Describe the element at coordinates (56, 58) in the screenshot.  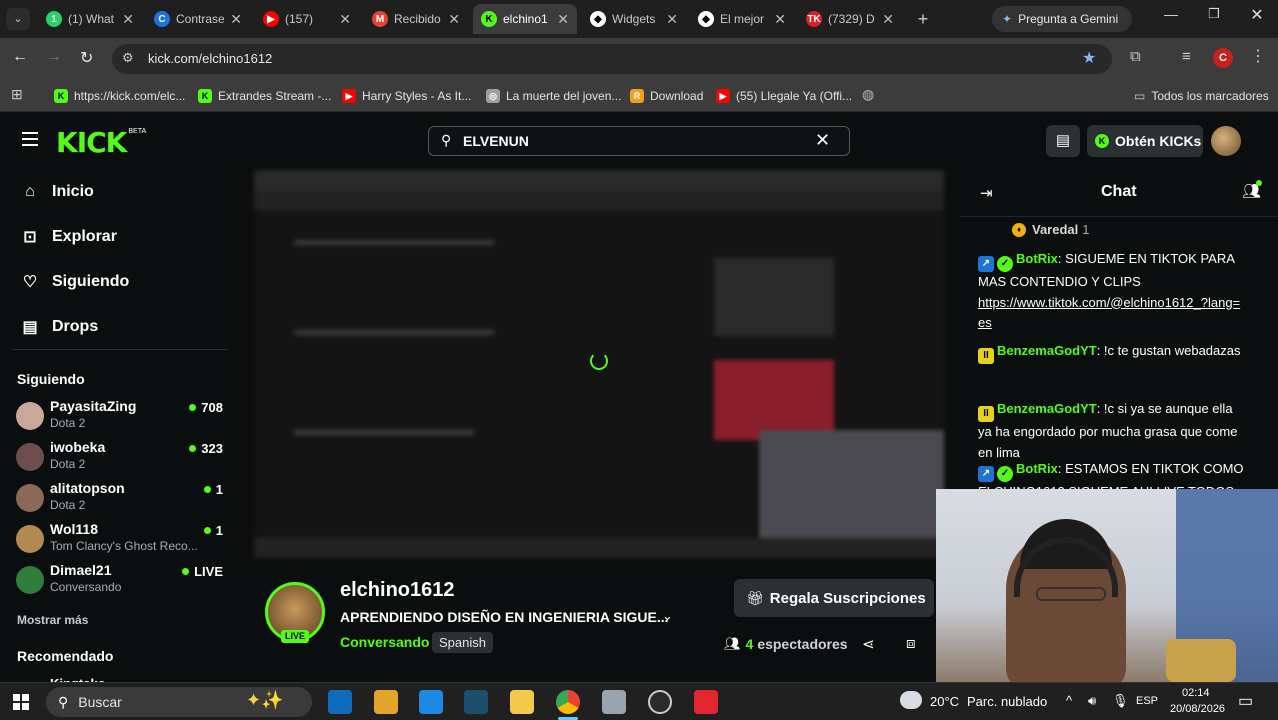
I see `forward-button: →` at that location.